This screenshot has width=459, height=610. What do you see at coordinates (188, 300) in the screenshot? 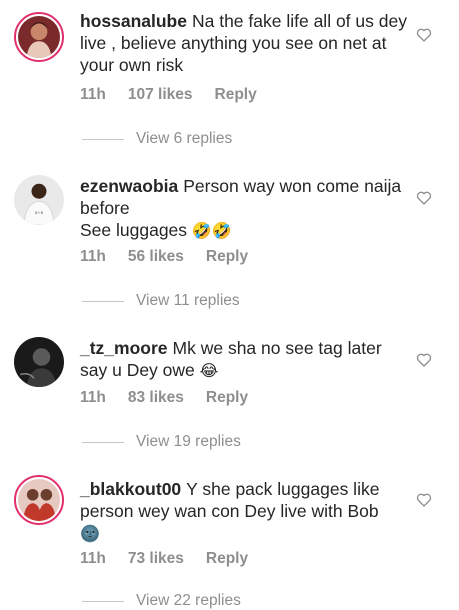
I see `view-replies-label: View 11 replies` at bounding box center [188, 300].